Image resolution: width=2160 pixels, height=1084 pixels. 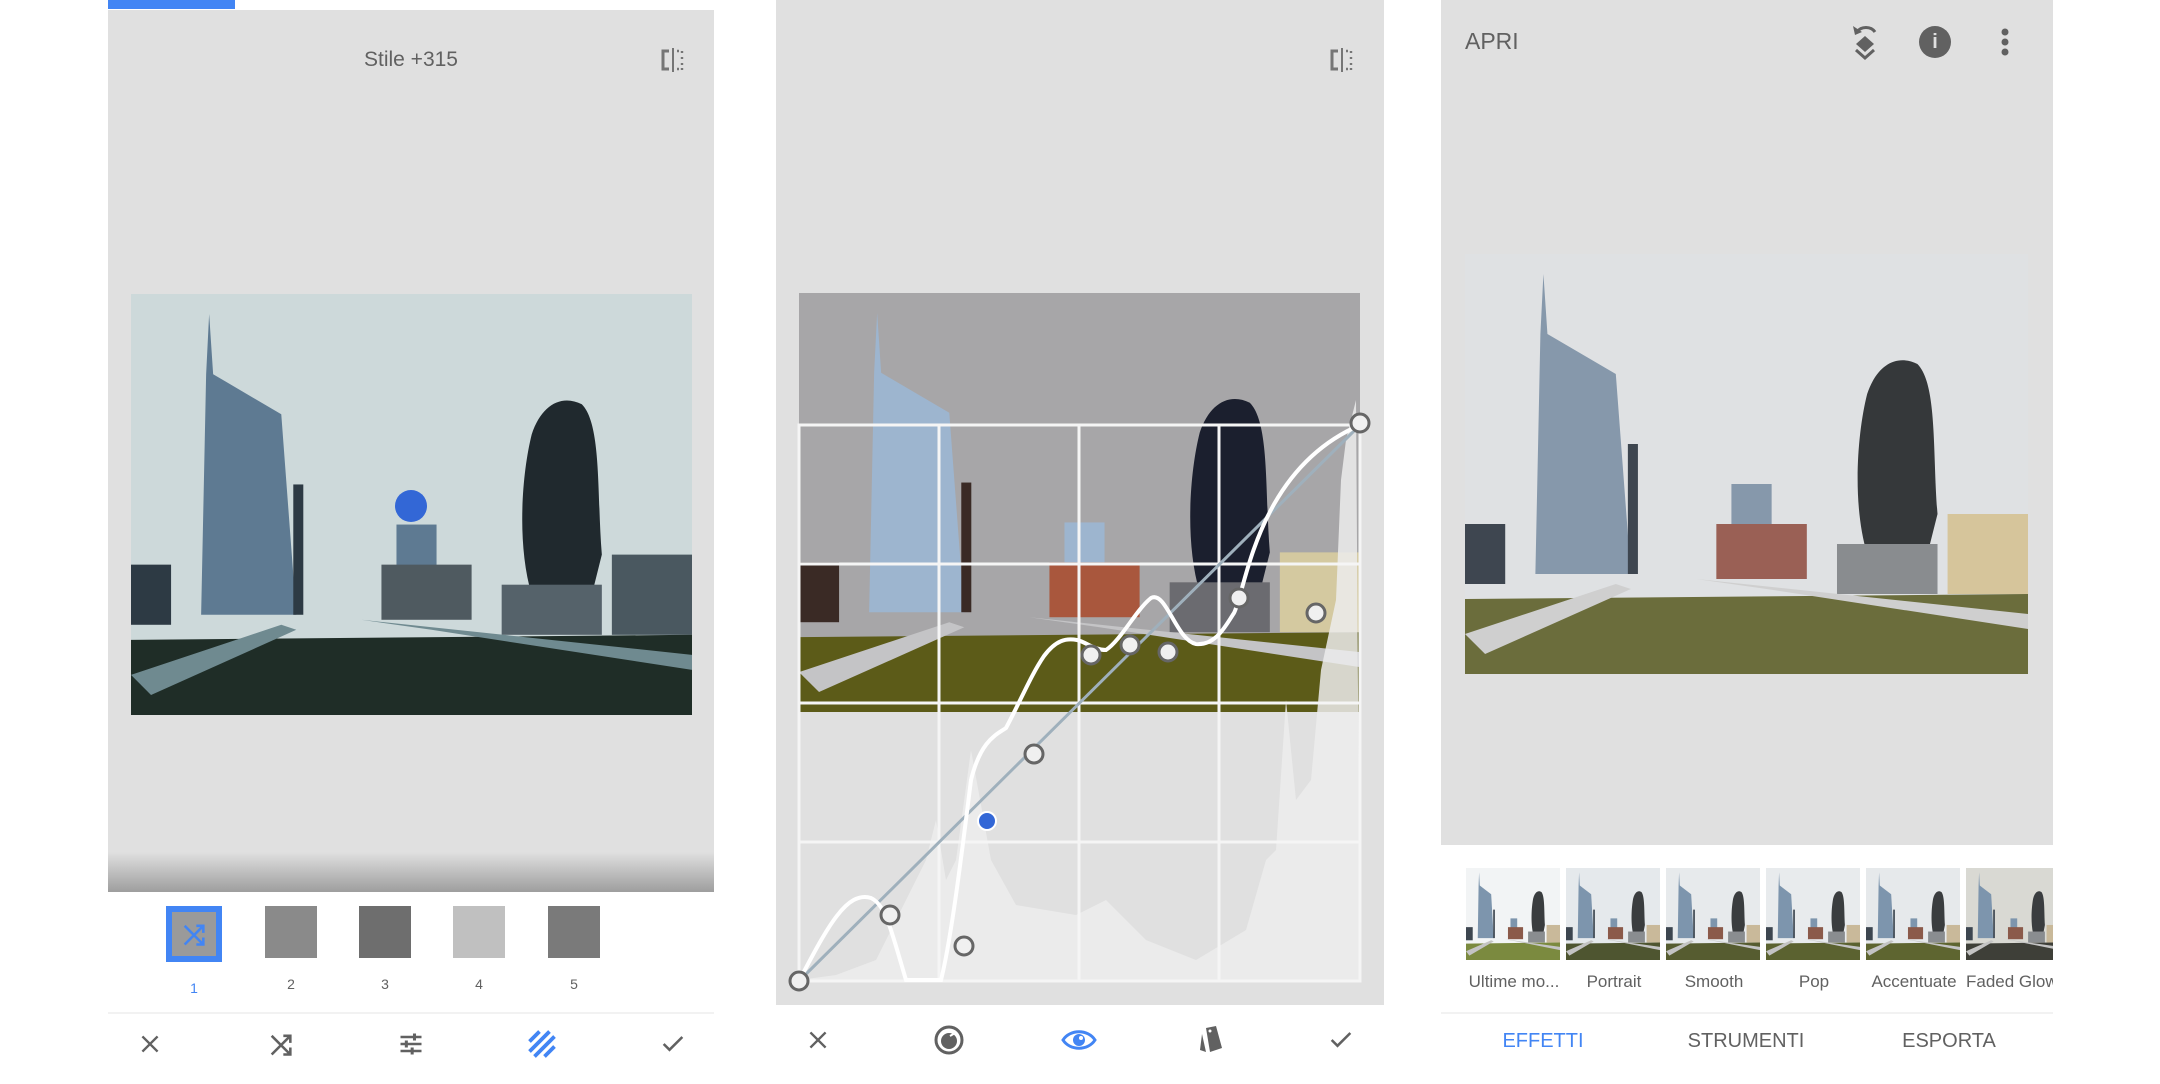 I want to click on effect-label: Smooth, so click(x=1714, y=981).